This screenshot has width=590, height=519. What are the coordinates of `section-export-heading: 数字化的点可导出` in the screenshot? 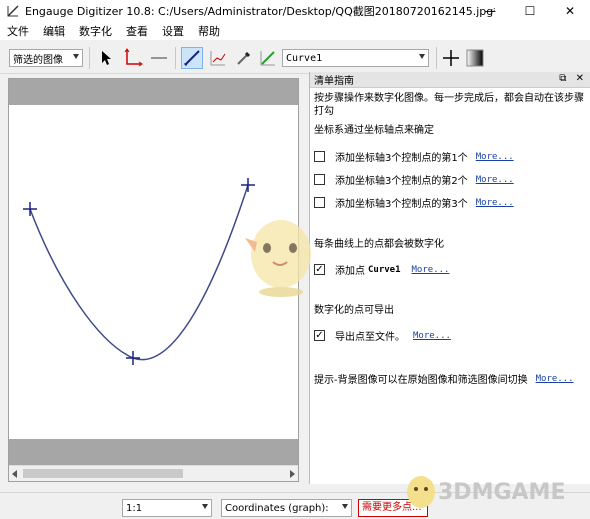 It's located at (354, 310).